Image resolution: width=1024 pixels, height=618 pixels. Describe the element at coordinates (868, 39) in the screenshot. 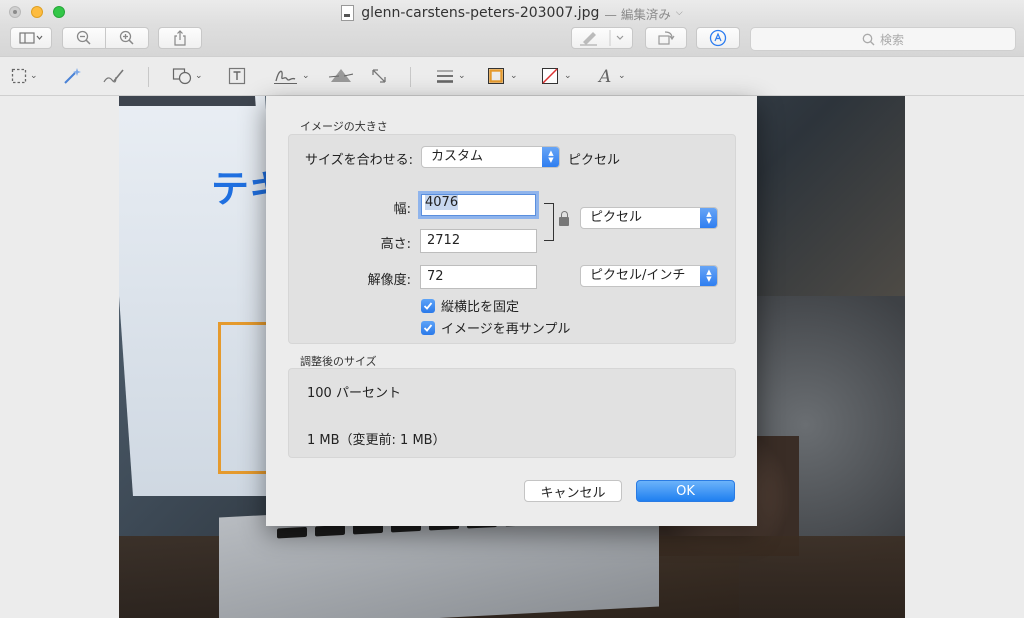

I see `search-icon` at that location.